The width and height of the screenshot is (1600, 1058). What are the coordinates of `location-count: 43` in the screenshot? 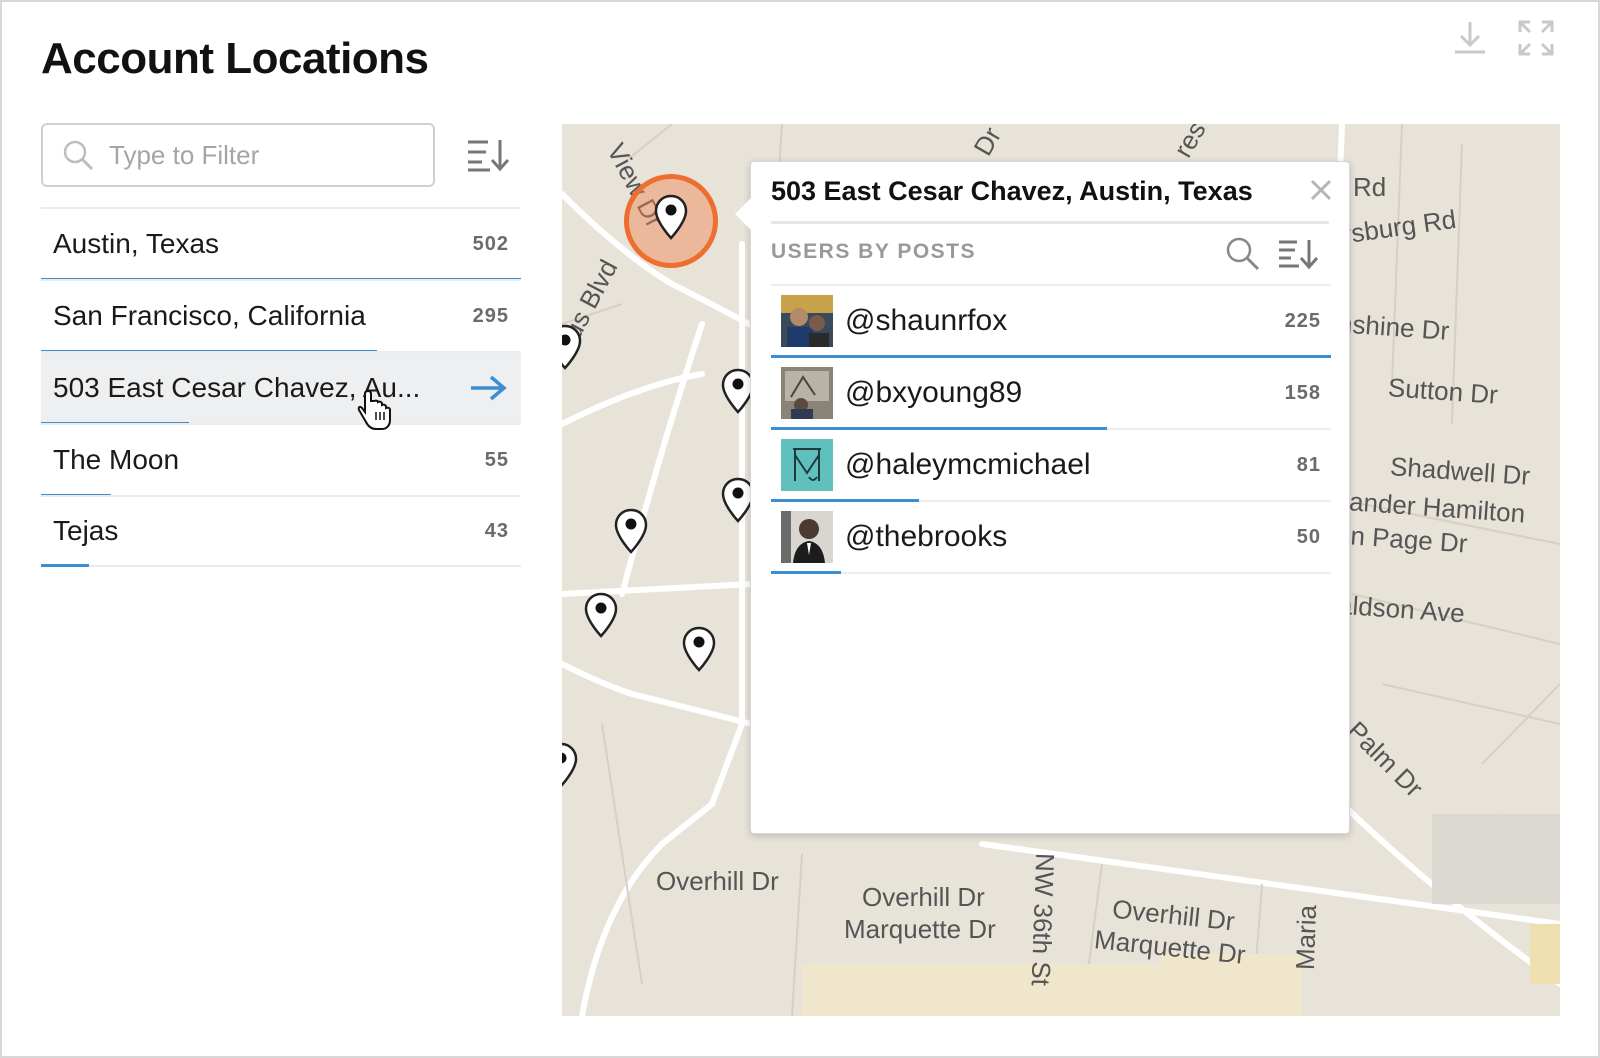 It's located at (496, 530).